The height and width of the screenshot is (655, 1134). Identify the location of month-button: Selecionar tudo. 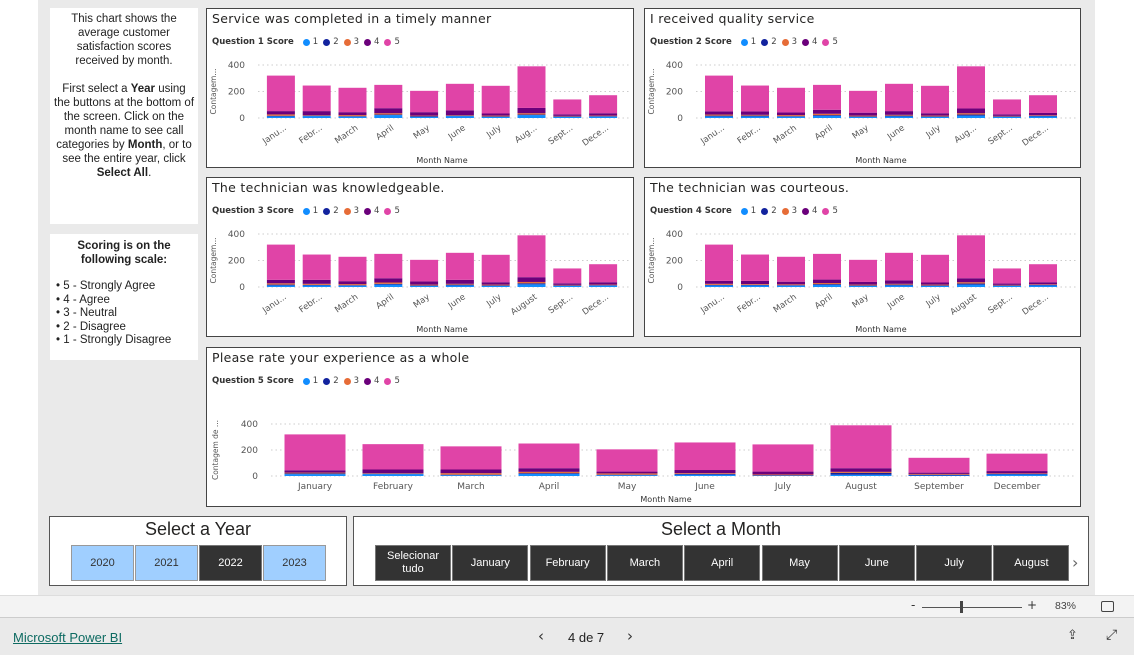
(413, 563).